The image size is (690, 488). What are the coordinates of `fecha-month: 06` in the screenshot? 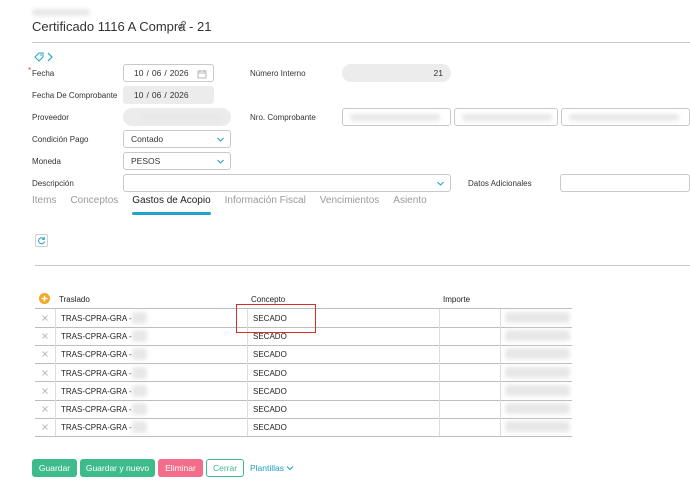 It's located at (156, 73).